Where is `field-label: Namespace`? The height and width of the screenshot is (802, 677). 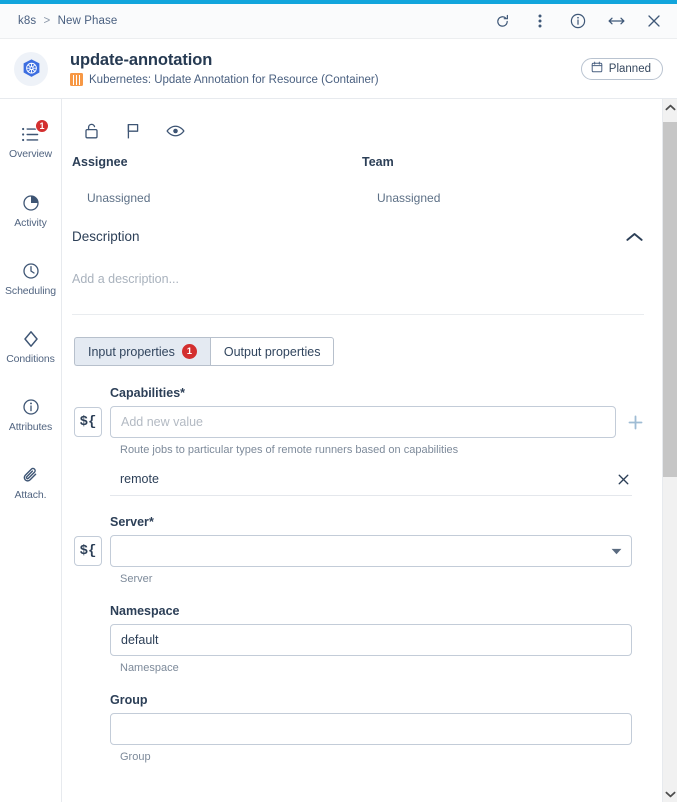 field-label: Namespace is located at coordinates (371, 611).